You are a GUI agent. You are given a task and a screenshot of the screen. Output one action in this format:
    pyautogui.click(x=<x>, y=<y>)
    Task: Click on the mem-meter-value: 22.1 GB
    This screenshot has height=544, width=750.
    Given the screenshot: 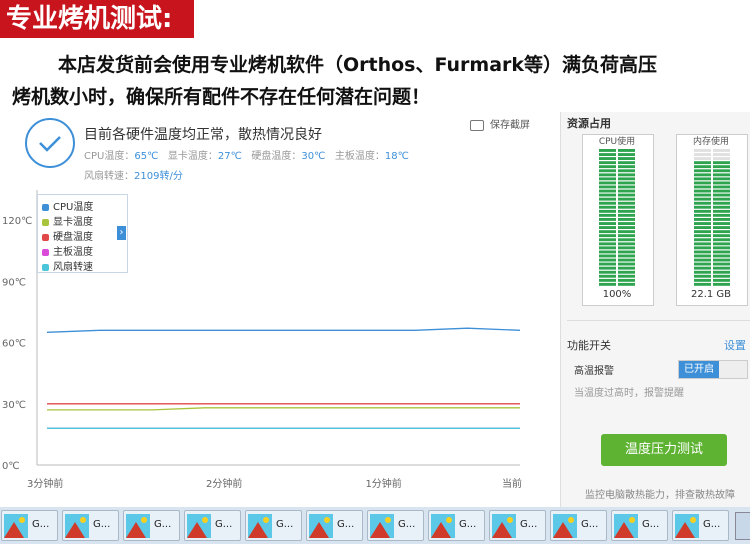 What is the action you would take?
    pyautogui.click(x=711, y=294)
    